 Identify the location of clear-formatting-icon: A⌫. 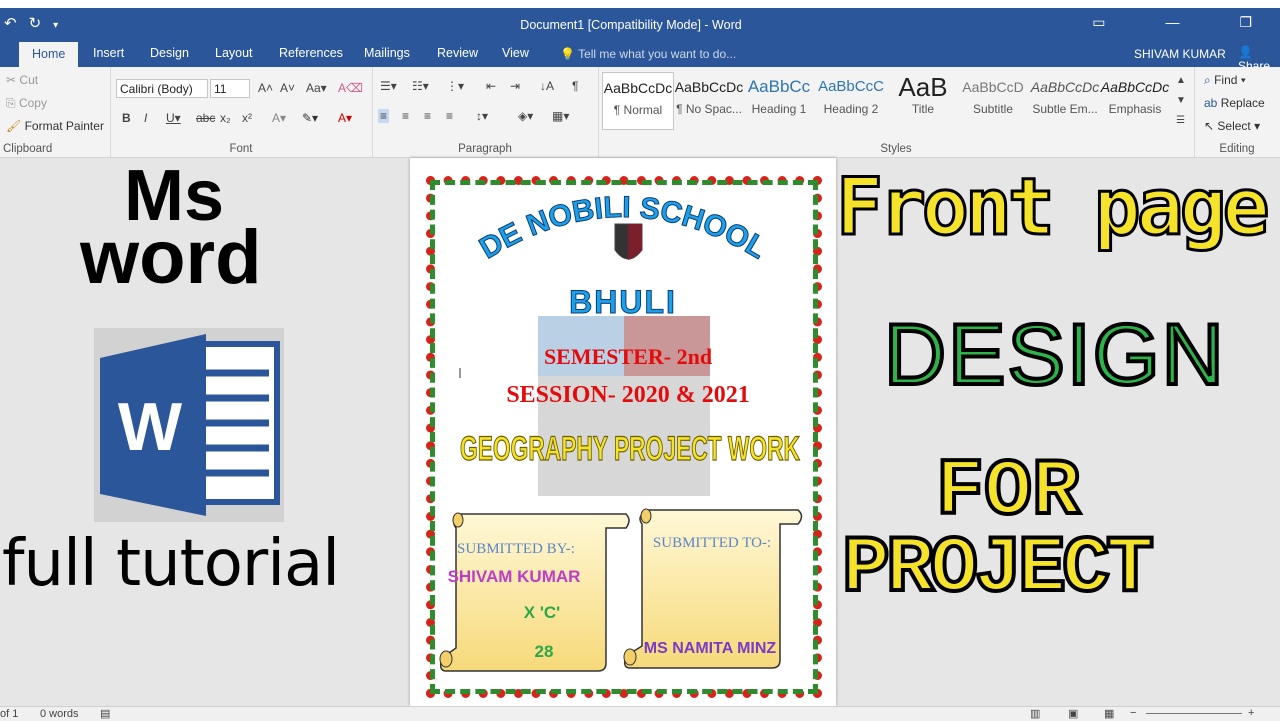
(350, 88).